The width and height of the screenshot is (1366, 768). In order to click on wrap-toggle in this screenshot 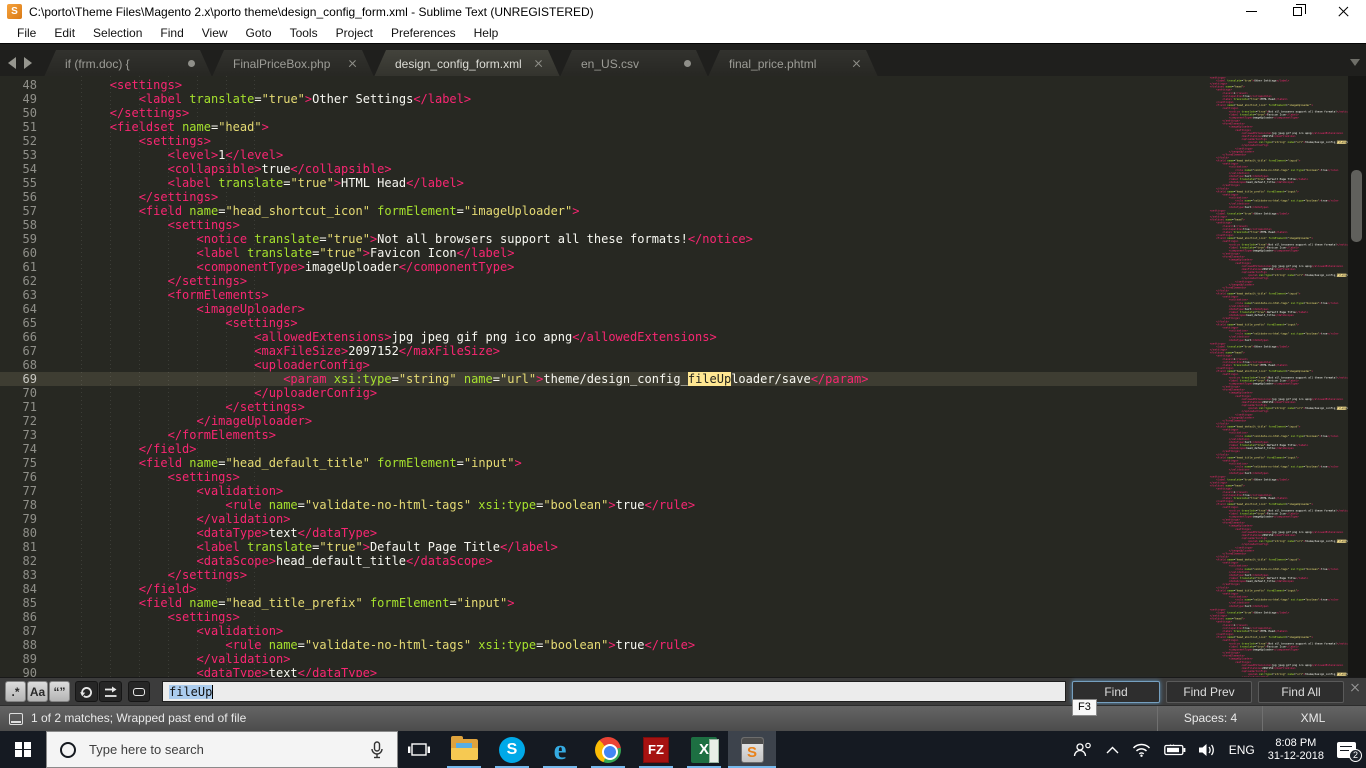, I will do `click(86, 691)`.